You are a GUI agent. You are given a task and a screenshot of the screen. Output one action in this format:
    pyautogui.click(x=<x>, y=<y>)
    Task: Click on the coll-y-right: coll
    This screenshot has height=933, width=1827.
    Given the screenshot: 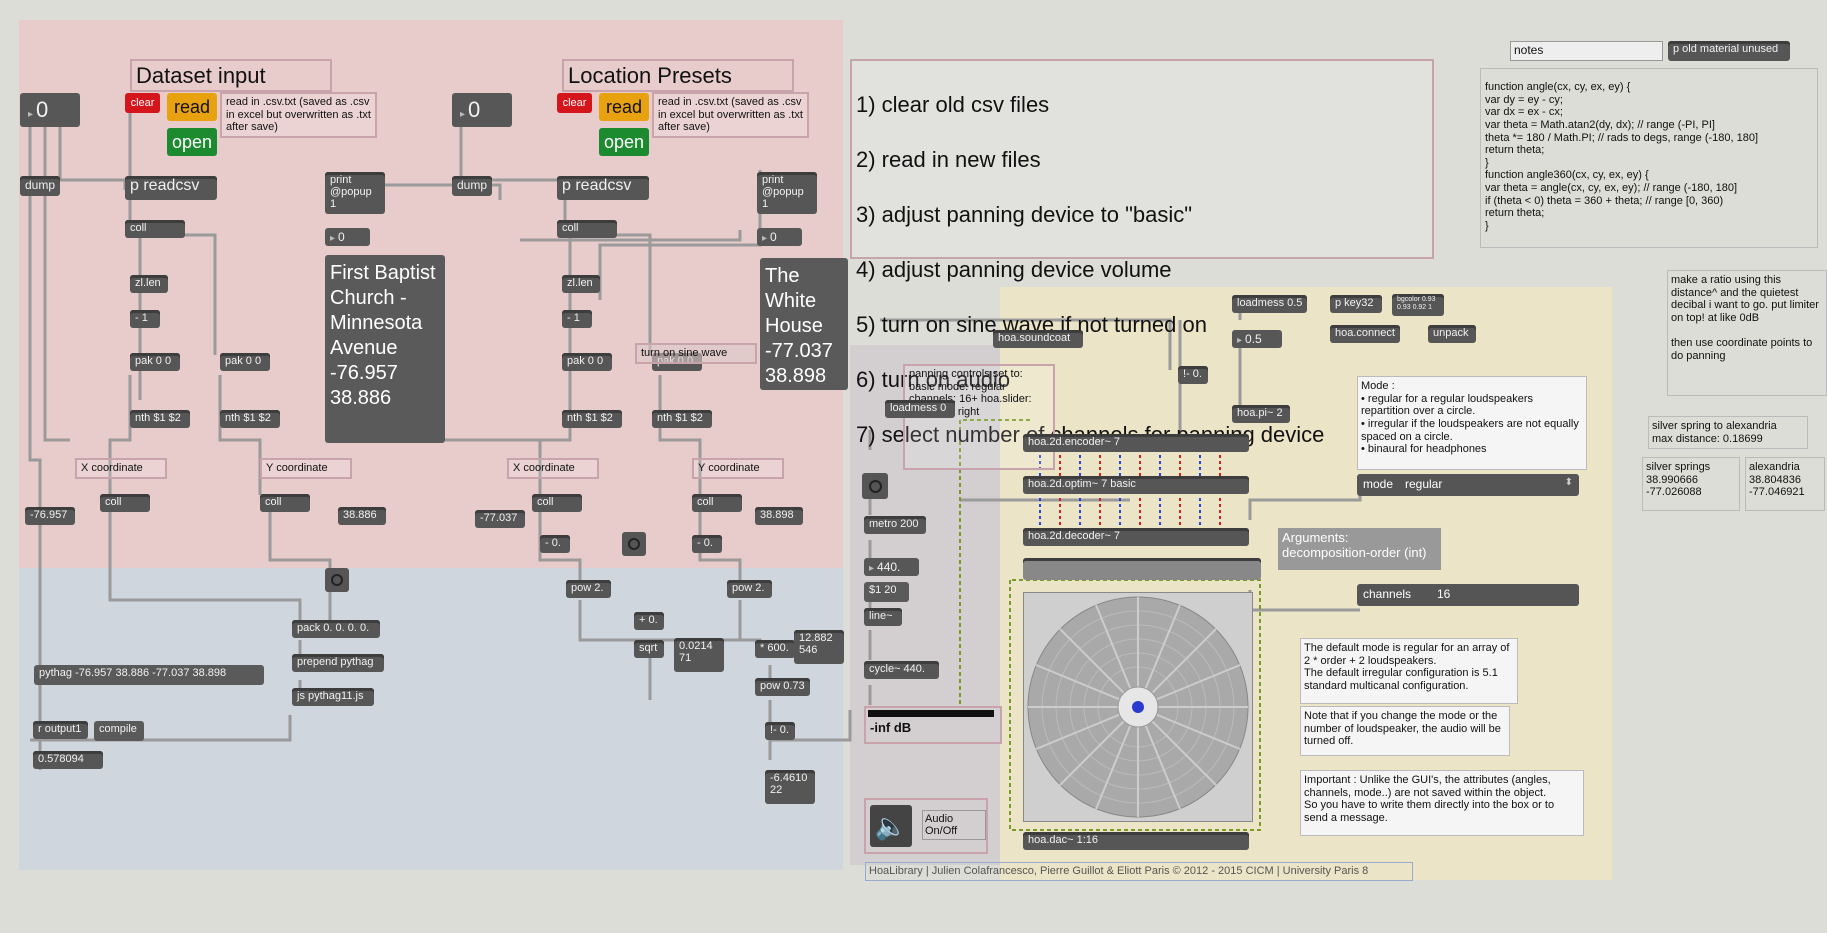 What is the action you would take?
    pyautogui.click(x=717, y=503)
    